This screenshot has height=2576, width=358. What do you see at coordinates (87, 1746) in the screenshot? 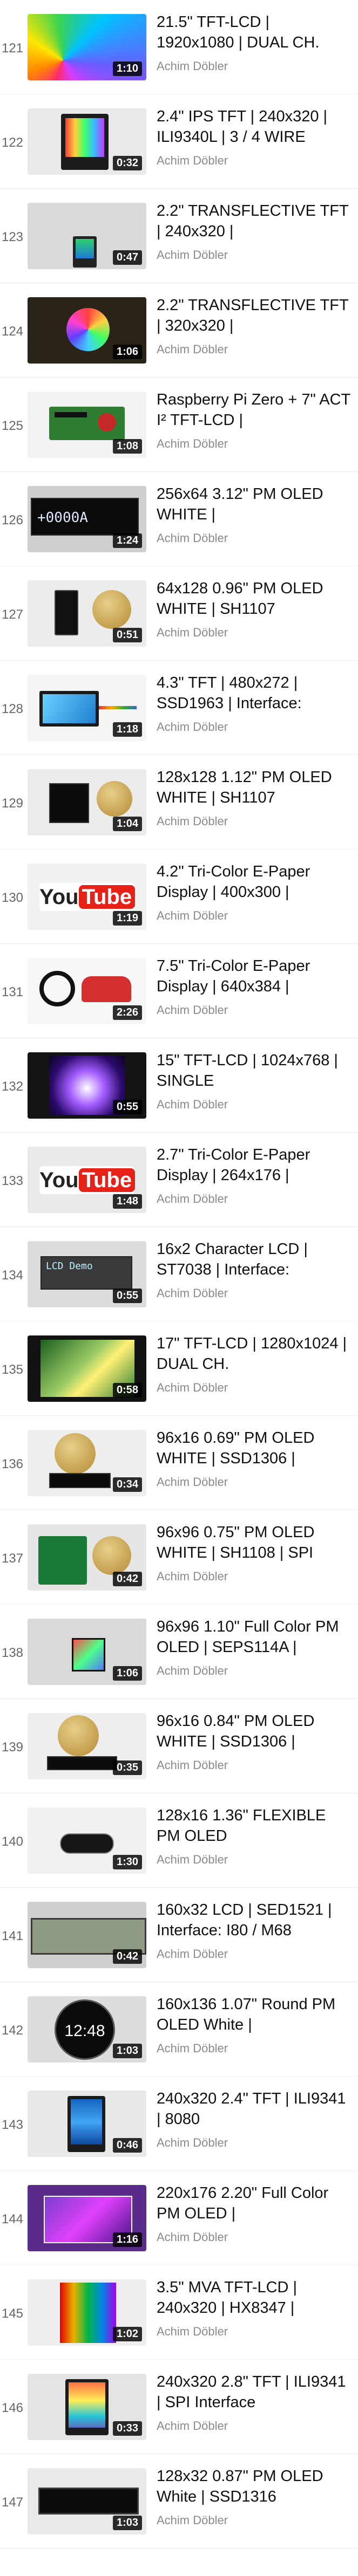
I see `video-thumbnail: 0:35` at bounding box center [87, 1746].